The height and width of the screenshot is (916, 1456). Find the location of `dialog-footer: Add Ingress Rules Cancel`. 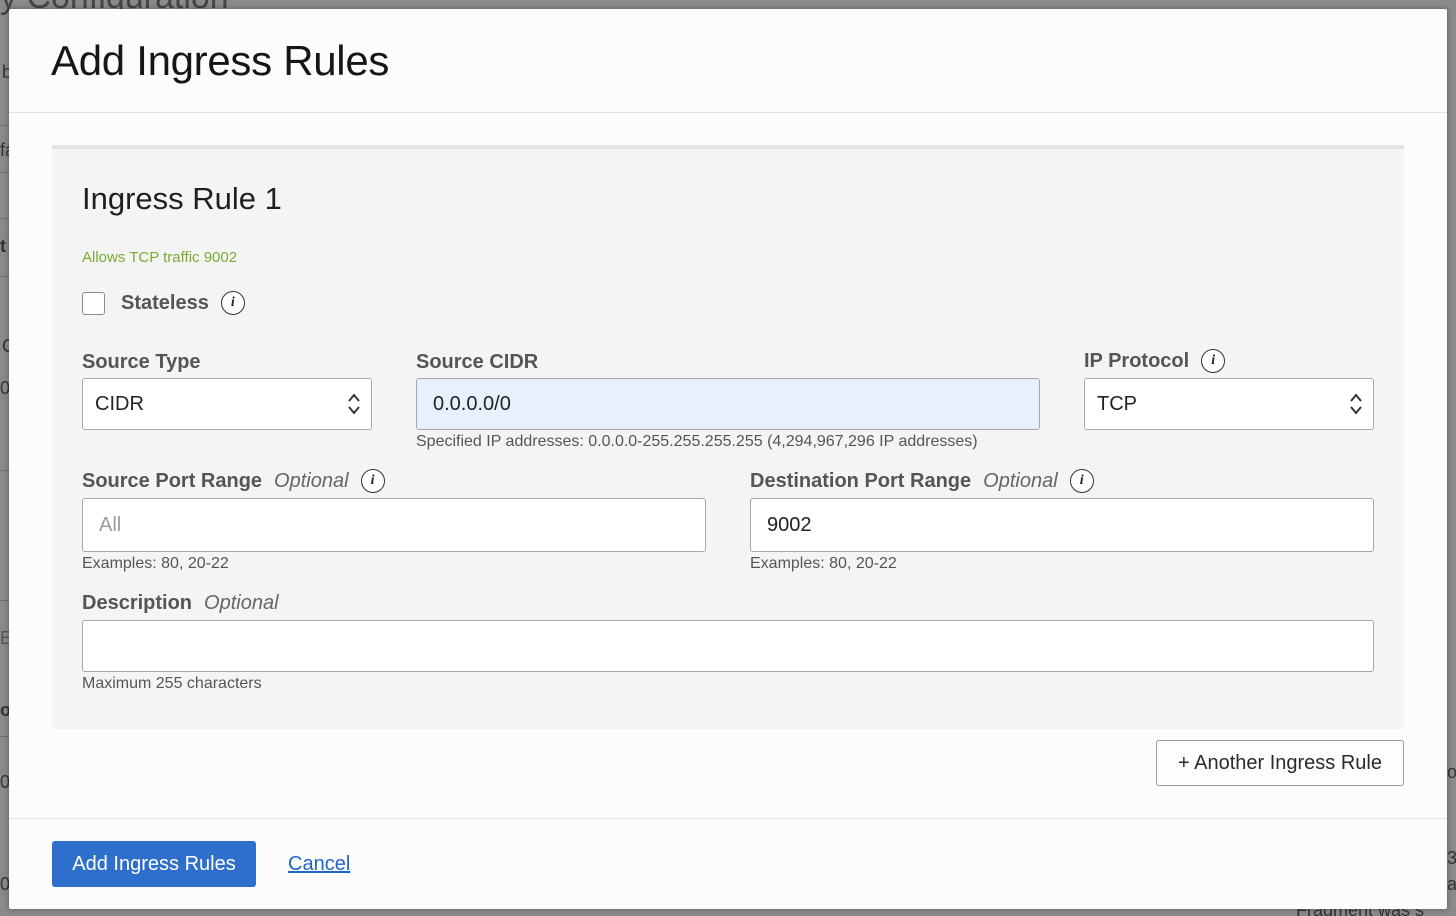

dialog-footer: Add Ingress Rules Cancel is located at coordinates (728, 863).